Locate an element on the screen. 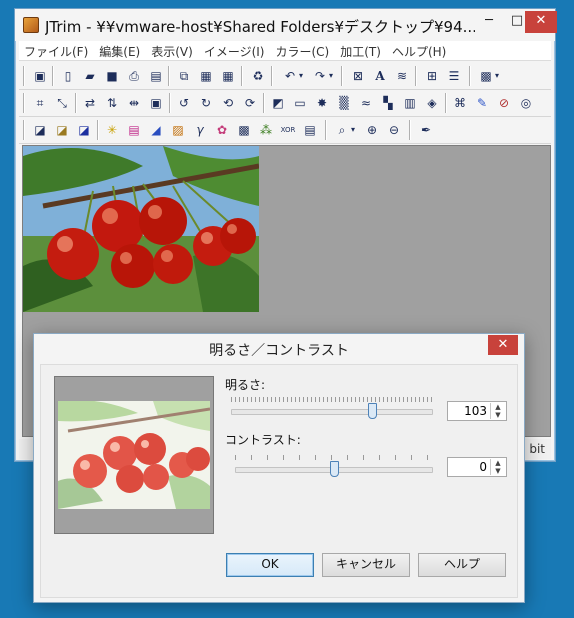 This screenshot has height=618, width=574. gradient-gray-icon: ◪ is located at coordinates (40, 130).